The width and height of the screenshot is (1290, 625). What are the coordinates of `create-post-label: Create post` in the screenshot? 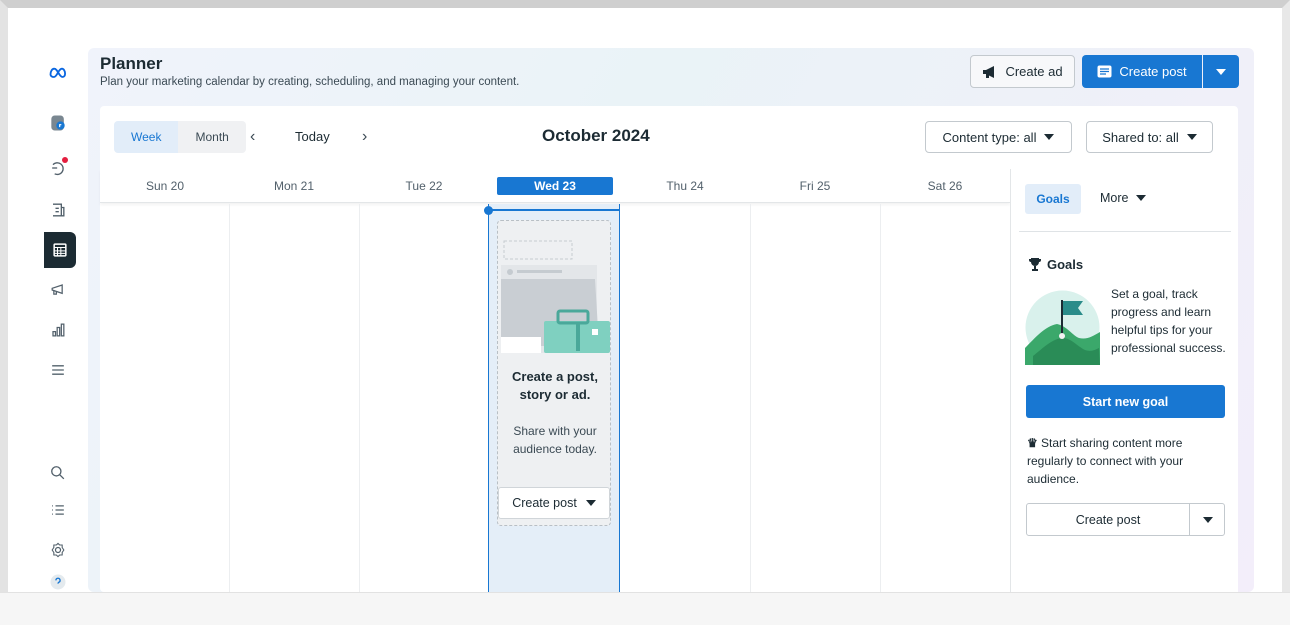 It's located at (1153, 71).